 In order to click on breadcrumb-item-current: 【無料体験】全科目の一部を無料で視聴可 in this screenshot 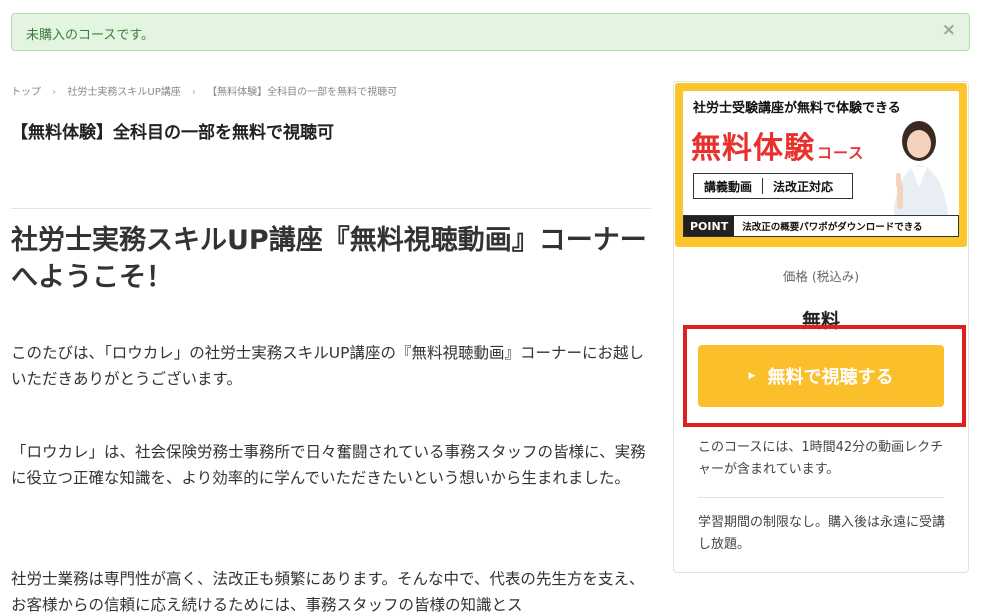, I will do `click(302, 92)`.